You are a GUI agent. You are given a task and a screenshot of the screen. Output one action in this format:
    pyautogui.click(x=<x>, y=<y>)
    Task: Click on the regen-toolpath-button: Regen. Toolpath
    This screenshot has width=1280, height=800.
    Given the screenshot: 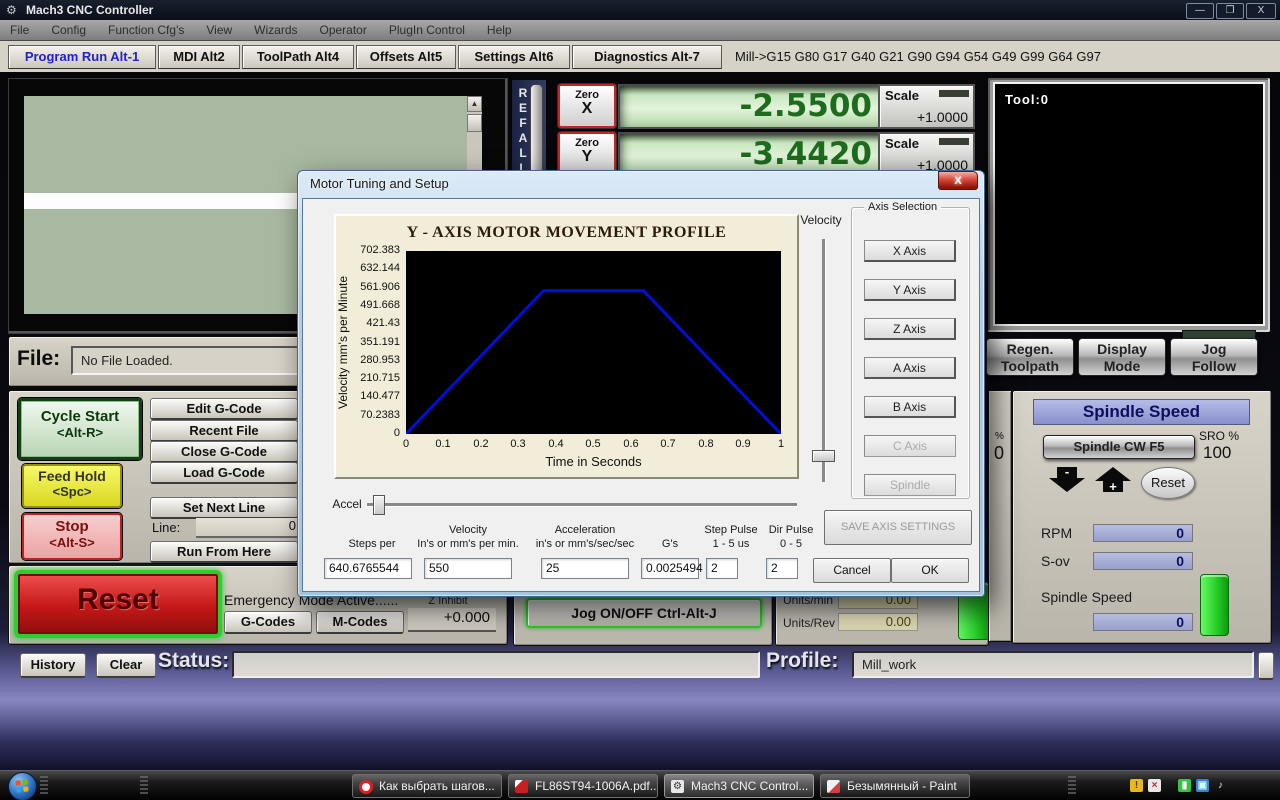 What is the action you would take?
    pyautogui.click(x=1030, y=357)
    